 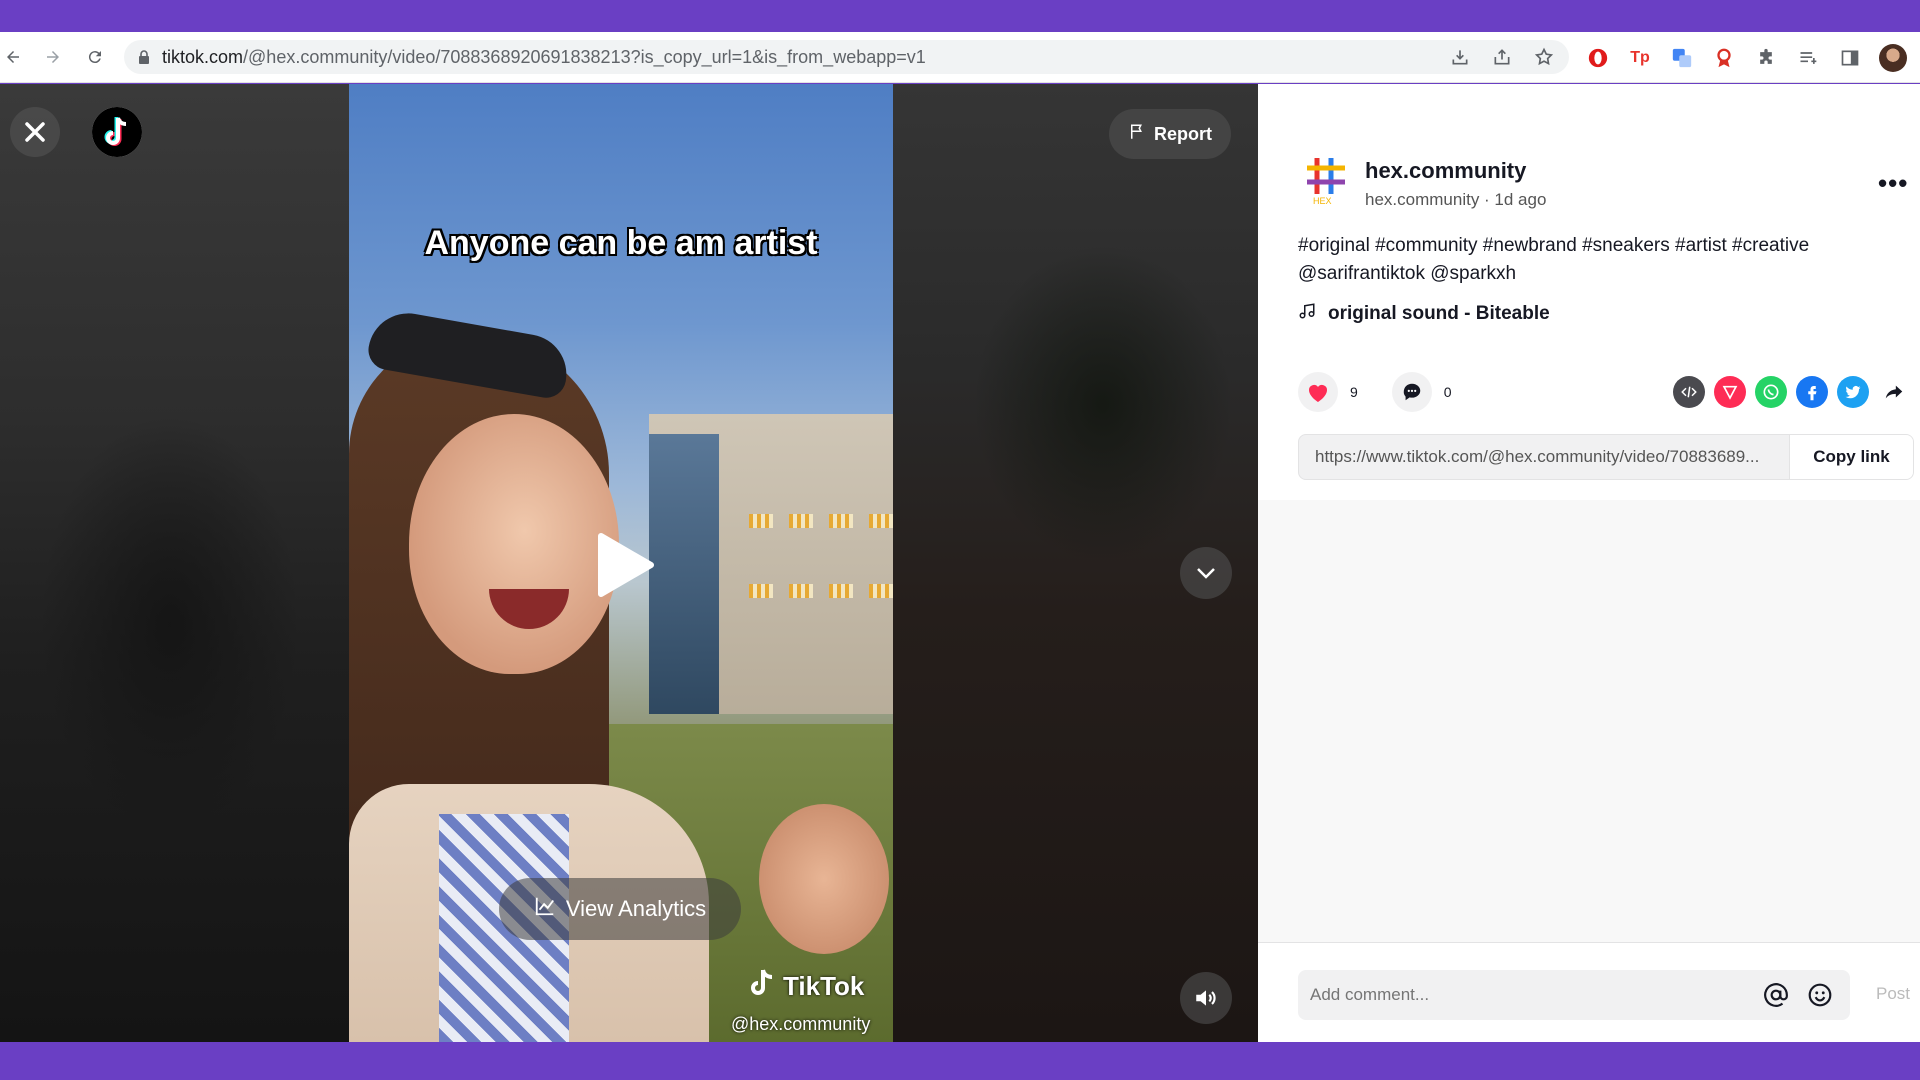 What do you see at coordinates (625, 565) in the screenshot?
I see `play-icon` at bounding box center [625, 565].